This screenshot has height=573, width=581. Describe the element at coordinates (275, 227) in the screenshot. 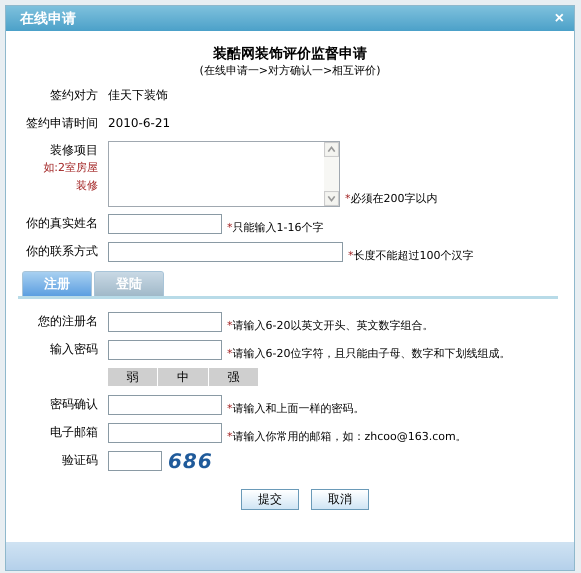

I see `hint-text: *只能输入1-16个字` at that location.